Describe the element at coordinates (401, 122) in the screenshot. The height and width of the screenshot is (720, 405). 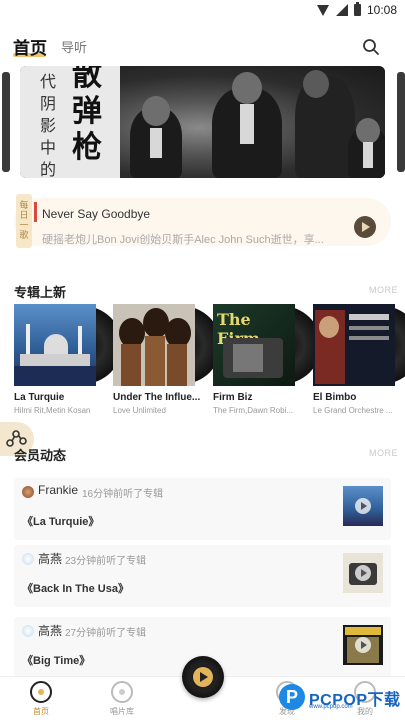
I see `banner-next-peek` at that location.